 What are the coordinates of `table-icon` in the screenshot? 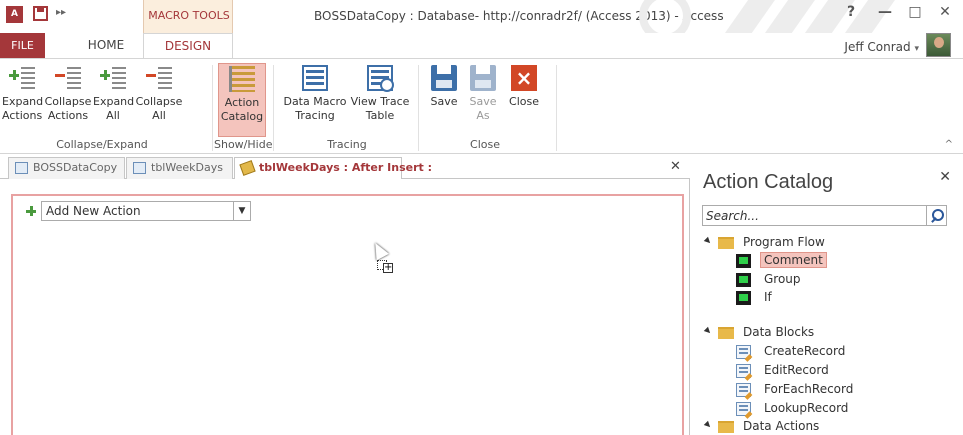 It's located at (139, 168).